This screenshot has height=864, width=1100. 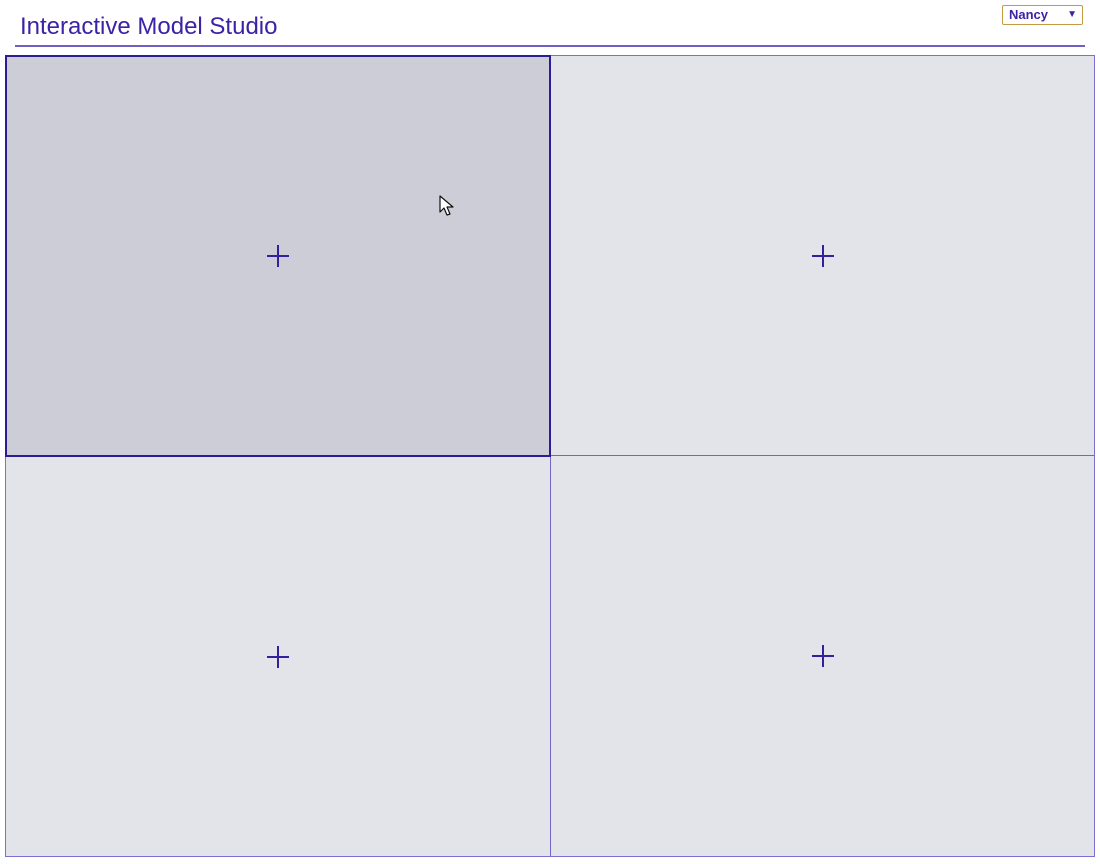 I want to click on app-title: Interactive Model Studio, so click(x=149, y=26).